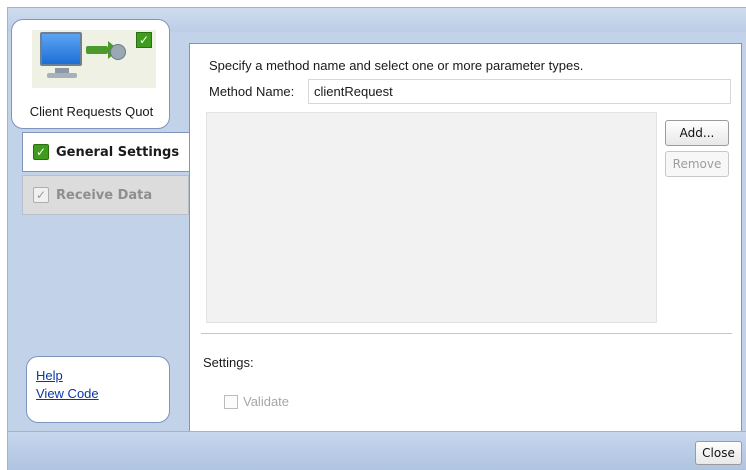 The height and width of the screenshot is (470, 746). I want to click on tab-label: Receive Data, so click(104, 195).